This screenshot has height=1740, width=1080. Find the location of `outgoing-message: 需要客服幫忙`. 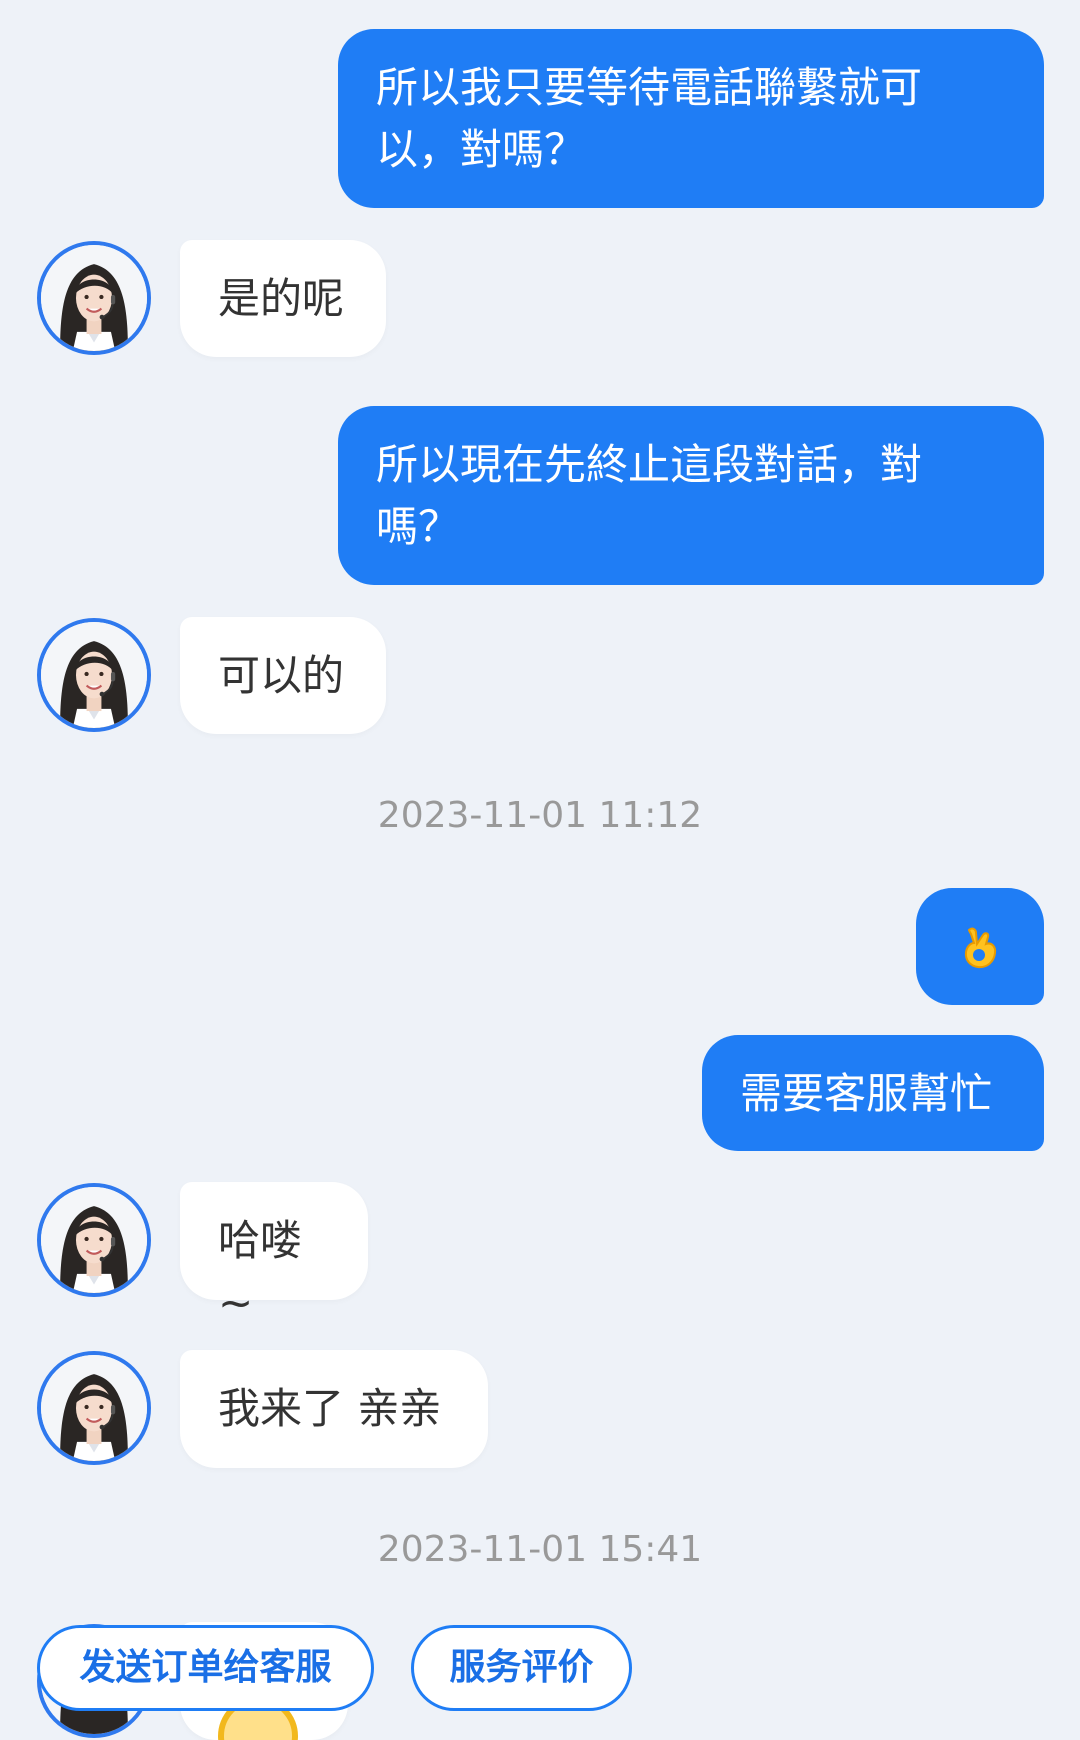

outgoing-message: 需要客服幫忙 is located at coordinates (873, 1093).